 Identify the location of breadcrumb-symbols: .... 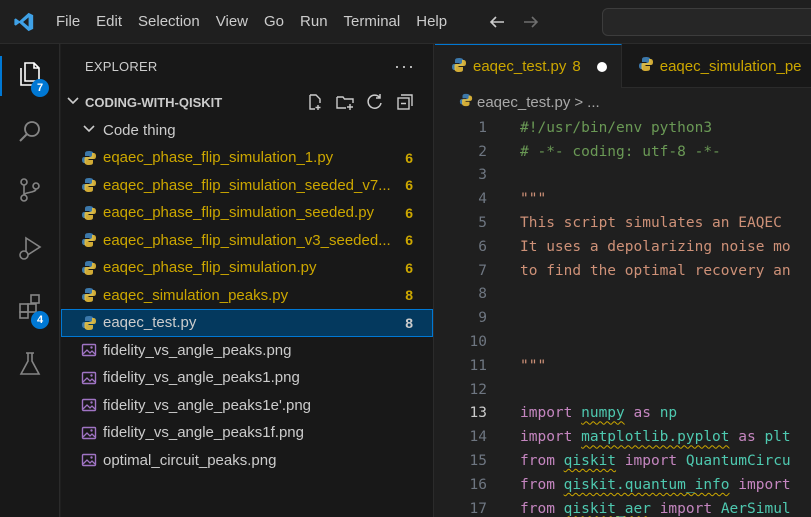
(593, 102).